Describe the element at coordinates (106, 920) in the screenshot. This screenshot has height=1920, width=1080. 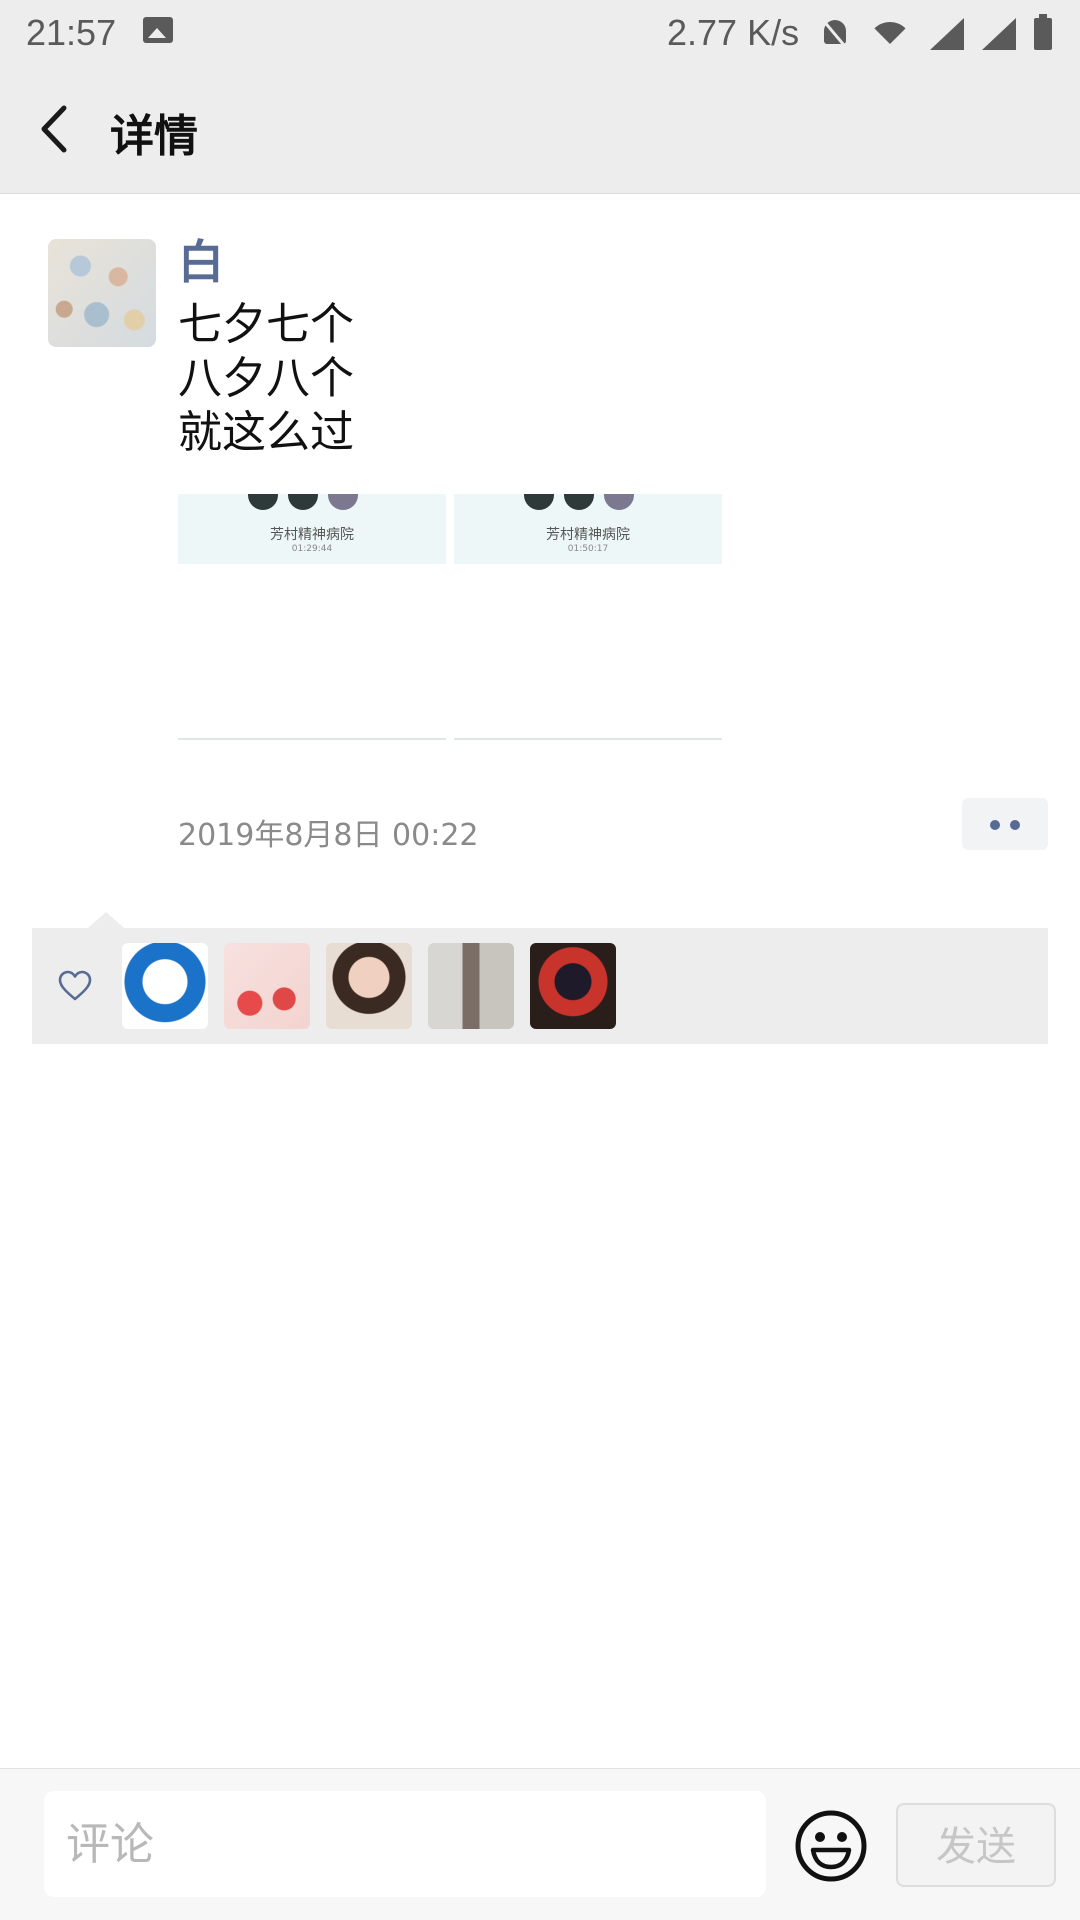
I see `likes-arrow` at that location.